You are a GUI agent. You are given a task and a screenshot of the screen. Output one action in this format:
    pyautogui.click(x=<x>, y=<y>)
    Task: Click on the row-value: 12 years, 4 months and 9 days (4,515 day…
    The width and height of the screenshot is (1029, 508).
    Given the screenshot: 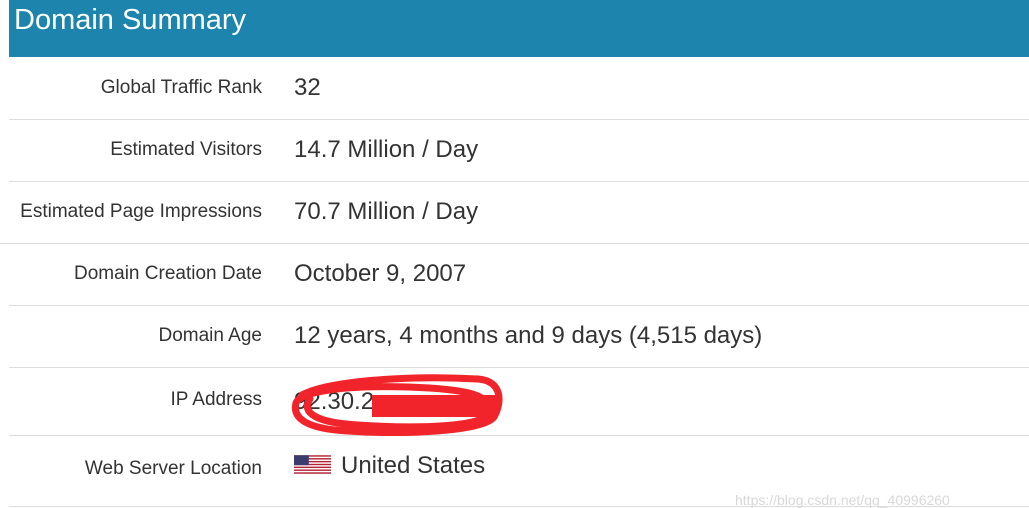 What is the action you would take?
    pyautogui.click(x=528, y=335)
    